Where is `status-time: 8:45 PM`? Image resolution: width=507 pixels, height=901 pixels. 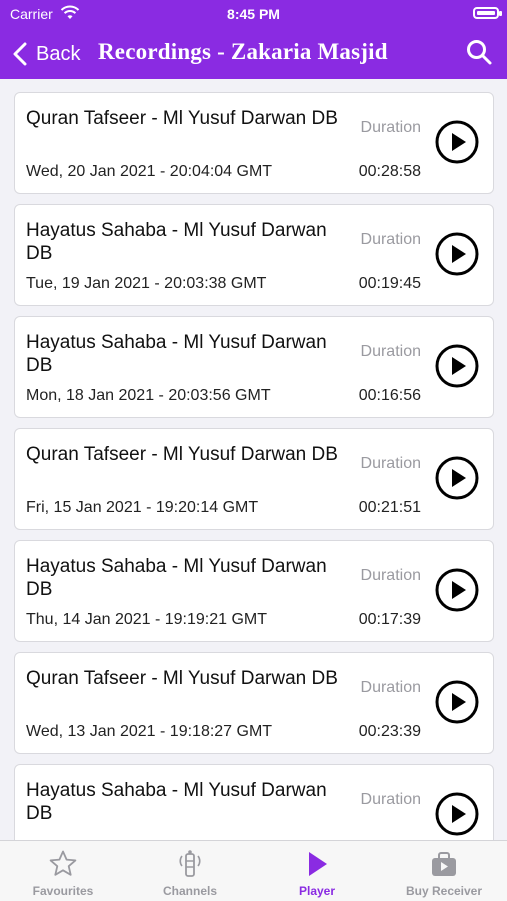
status-time: 8:45 PM is located at coordinates (253, 14).